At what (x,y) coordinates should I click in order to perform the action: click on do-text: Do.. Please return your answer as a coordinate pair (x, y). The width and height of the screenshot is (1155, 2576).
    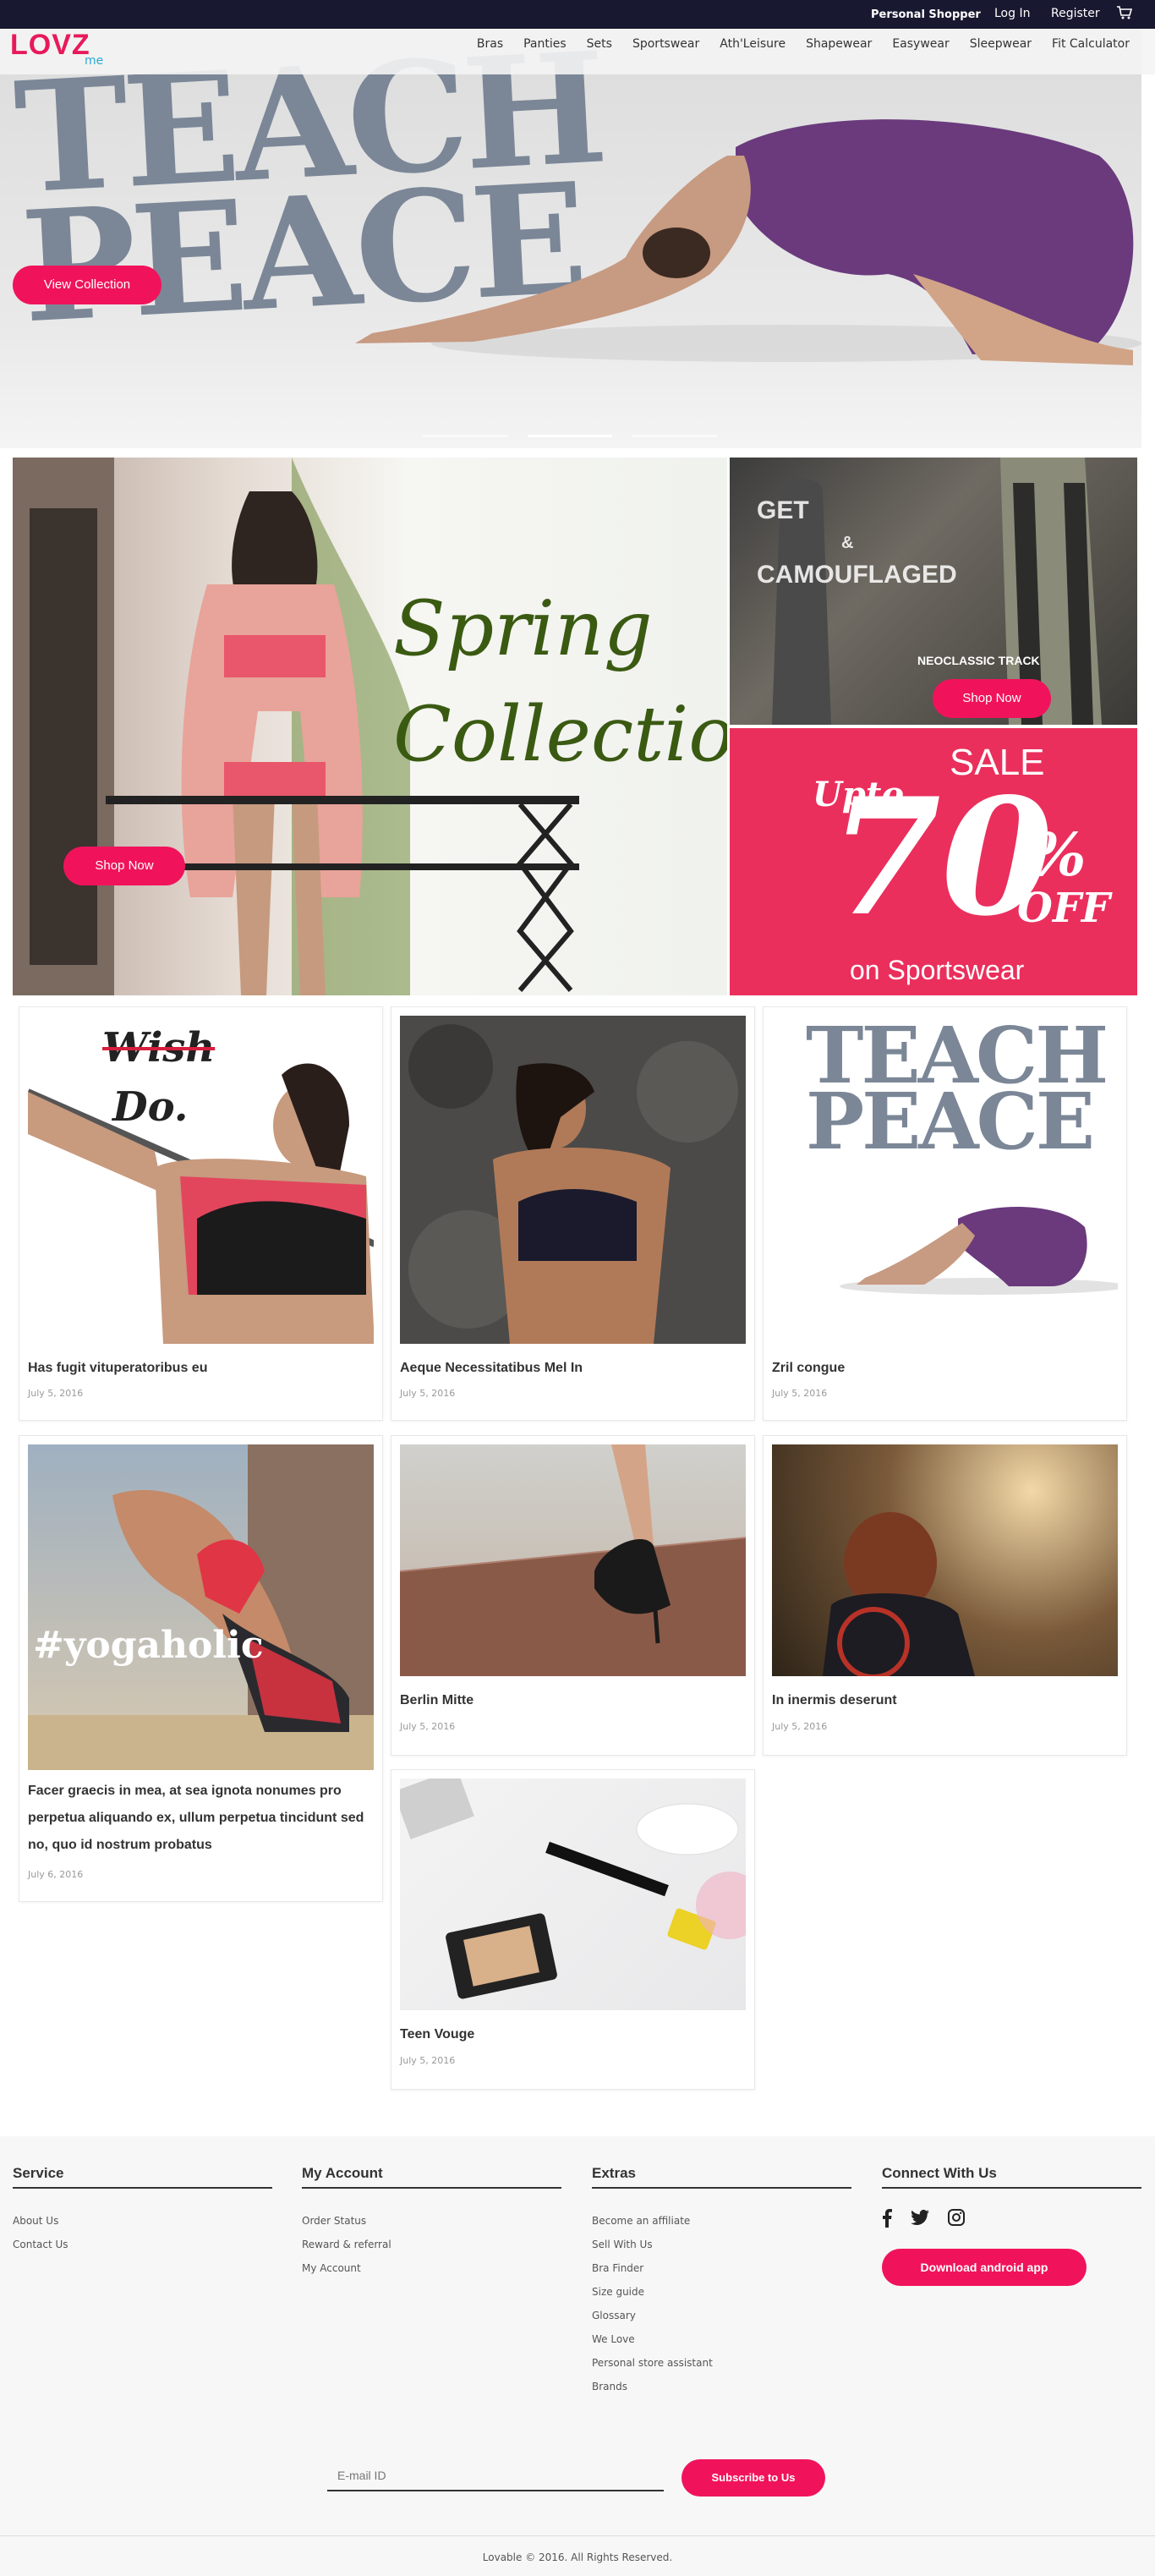
    Looking at the image, I should click on (150, 1107).